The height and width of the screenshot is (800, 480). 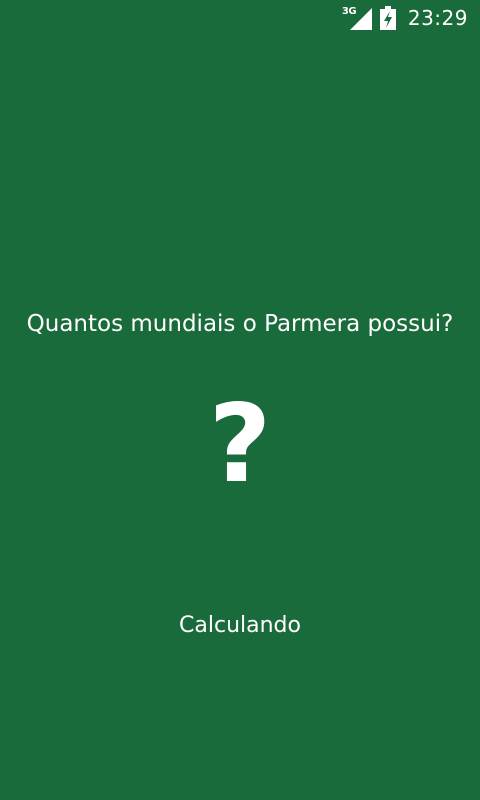 I want to click on calculating-status: Calculando, so click(x=240, y=625).